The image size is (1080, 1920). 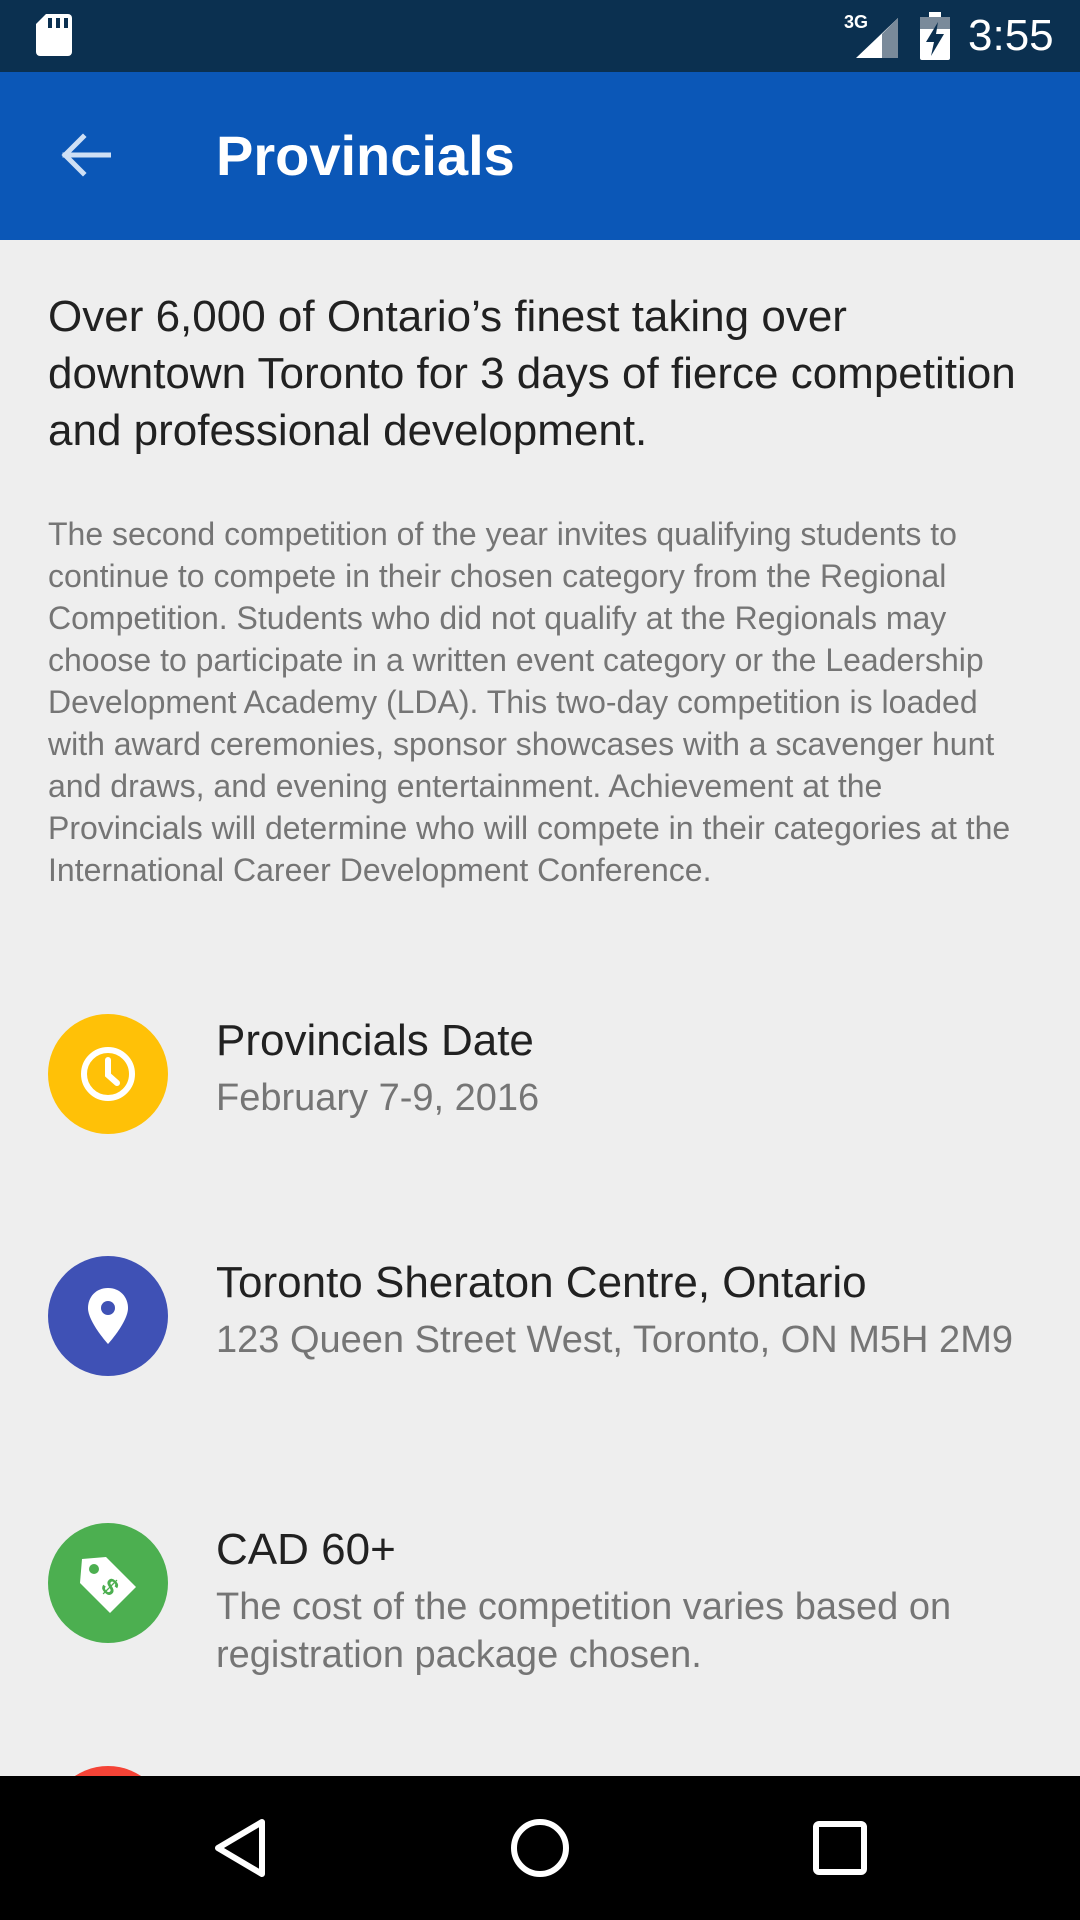 What do you see at coordinates (540, 156) in the screenshot?
I see `app-bar: Provincials` at bounding box center [540, 156].